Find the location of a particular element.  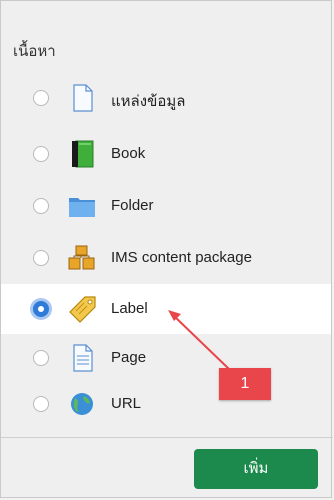

radio-button-selected is located at coordinates (41, 309).